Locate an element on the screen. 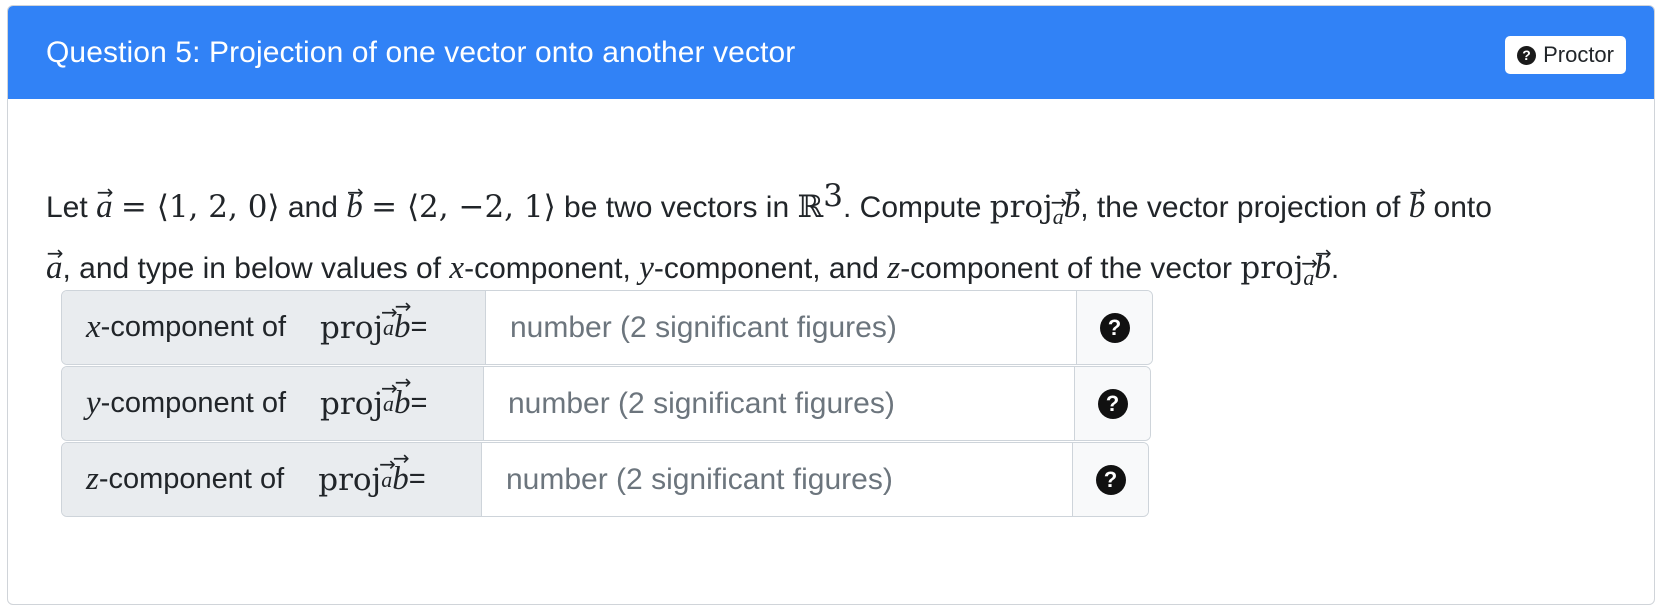 The image size is (1658, 605). answer-row-z: z-component ofprojab= ? is located at coordinates (605, 479).